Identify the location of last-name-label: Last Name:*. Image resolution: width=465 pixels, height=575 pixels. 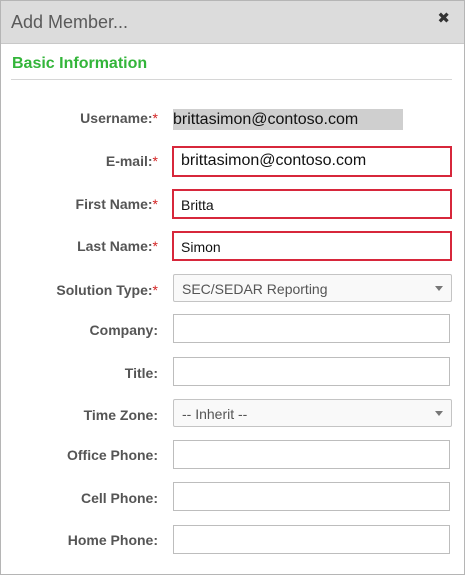
(117, 246).